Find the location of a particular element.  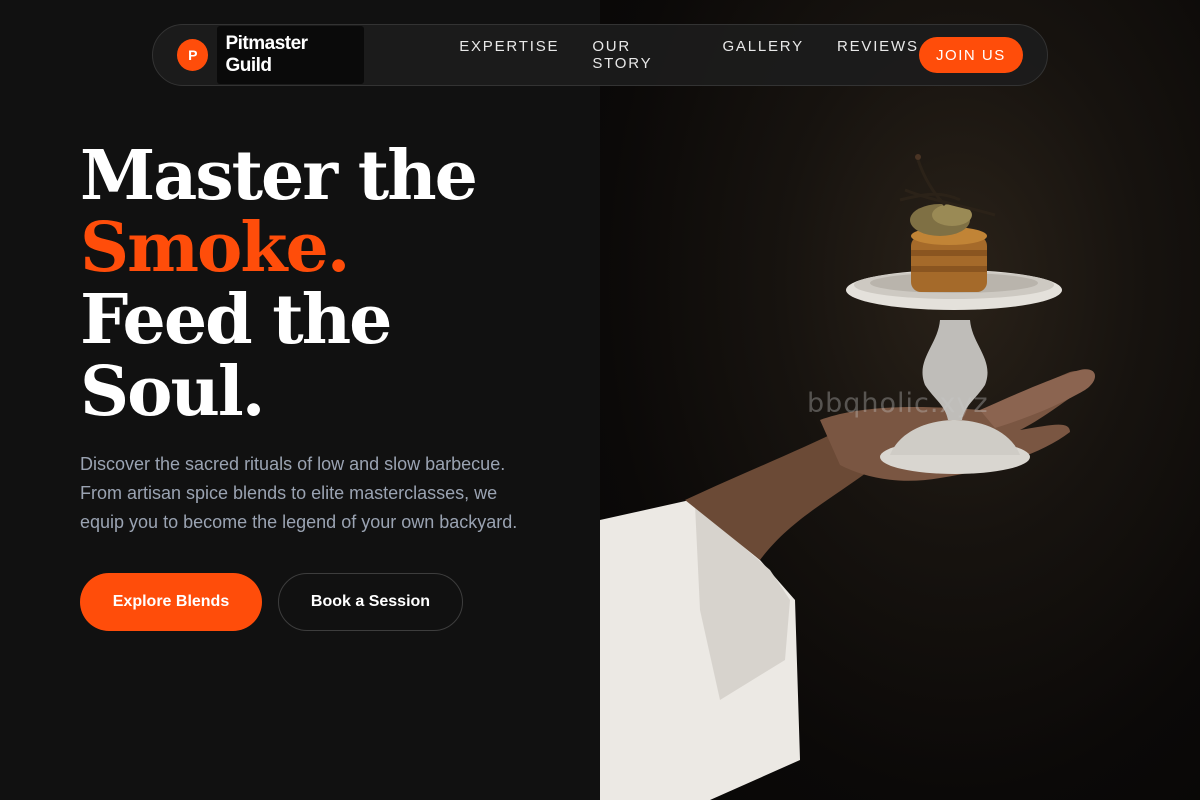

headline-accent-line: Smoke. is located at coordinates (215, 248).